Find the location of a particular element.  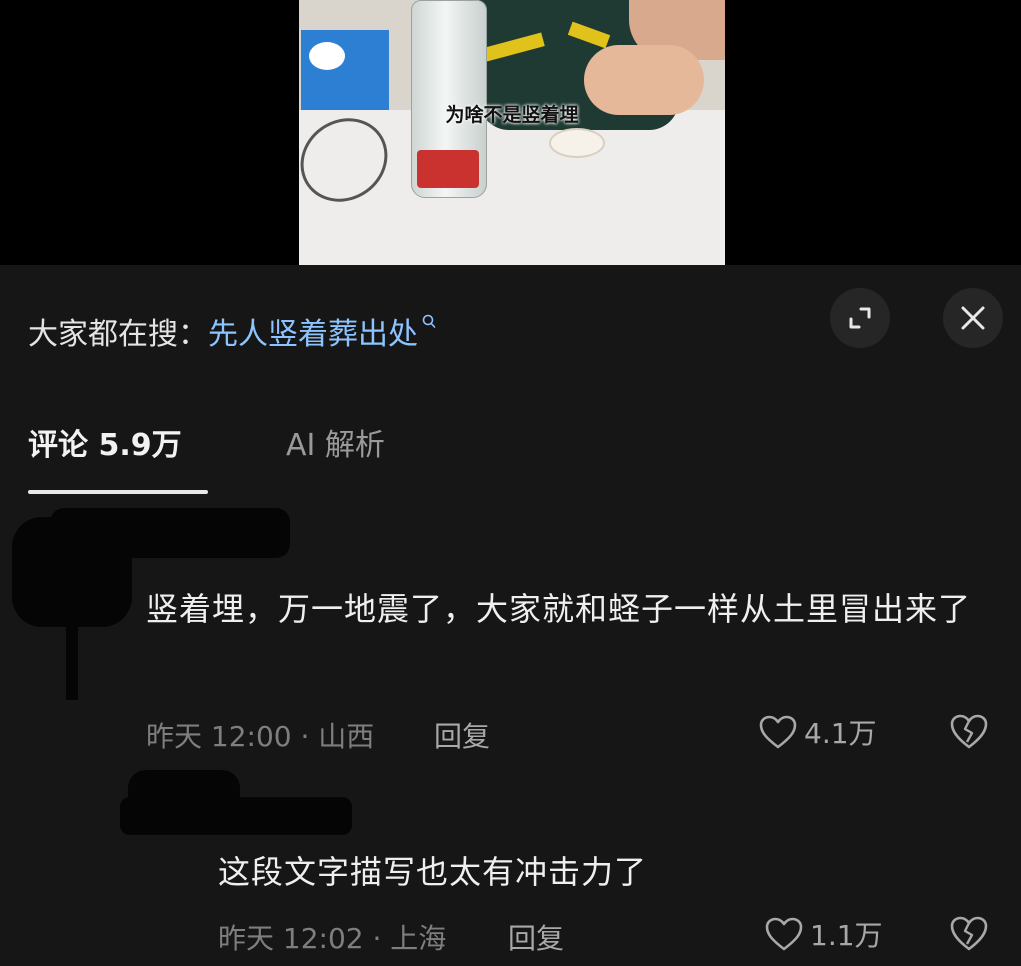

comment-text: 竖着埋，万一地震了，大家就和蛏子一样从土里冒出来了 is located at coordinates (559, 609).